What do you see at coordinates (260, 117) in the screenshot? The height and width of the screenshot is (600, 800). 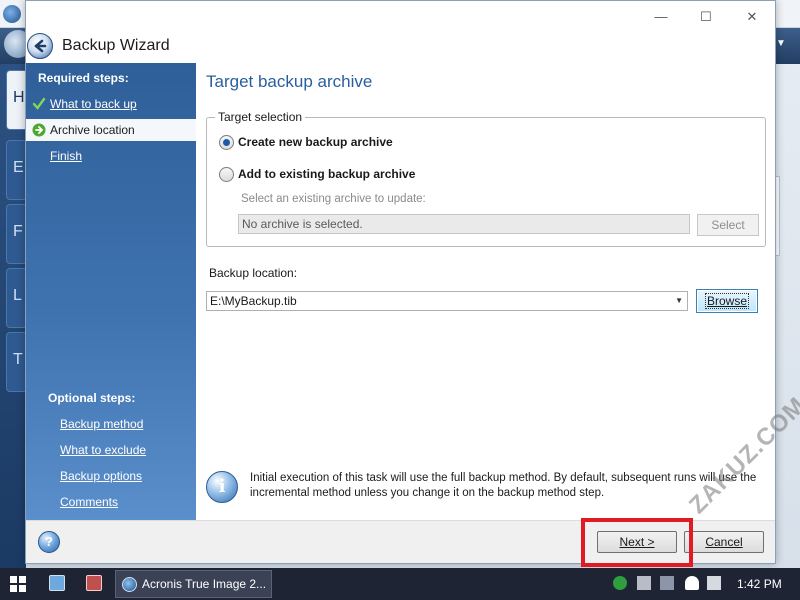 I see `target-selection-legend: Target selection` at bounding box center [260, 117].